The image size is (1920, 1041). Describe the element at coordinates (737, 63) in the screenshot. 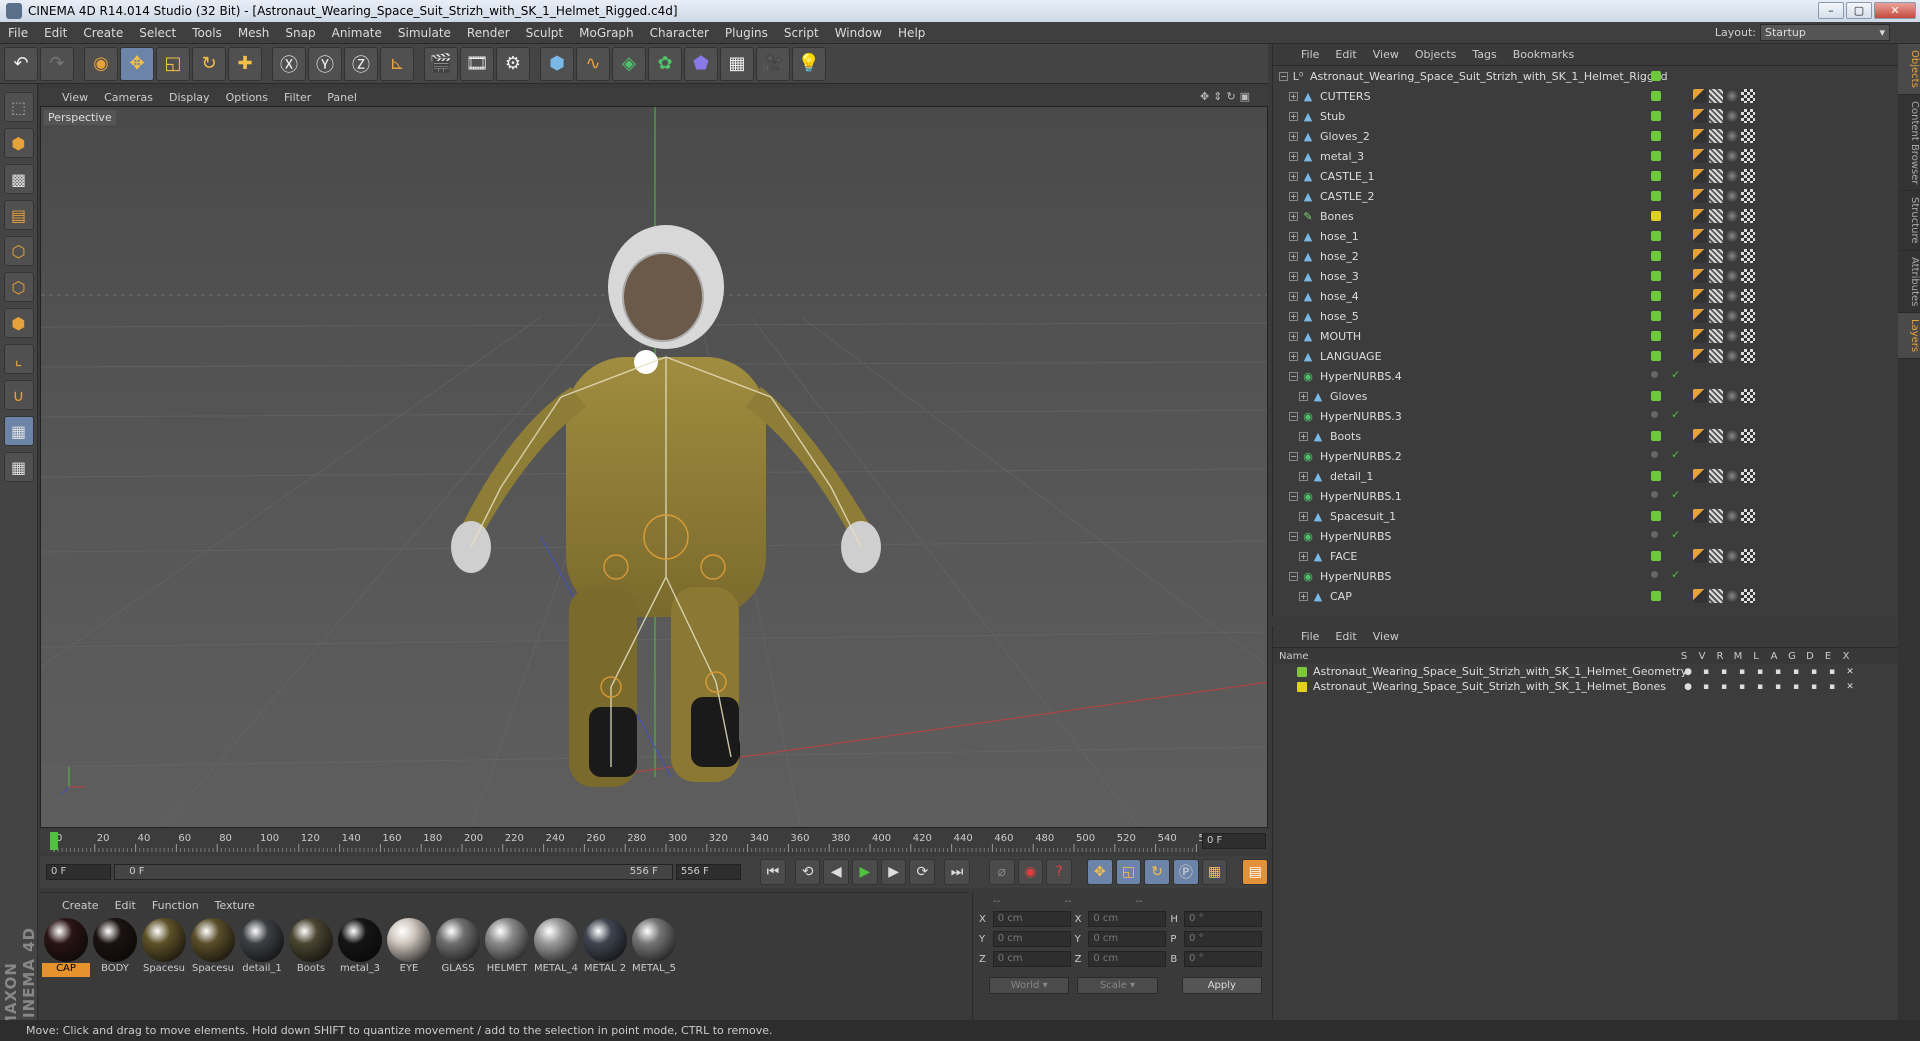

I see `floor-icon: ▦` at that location.